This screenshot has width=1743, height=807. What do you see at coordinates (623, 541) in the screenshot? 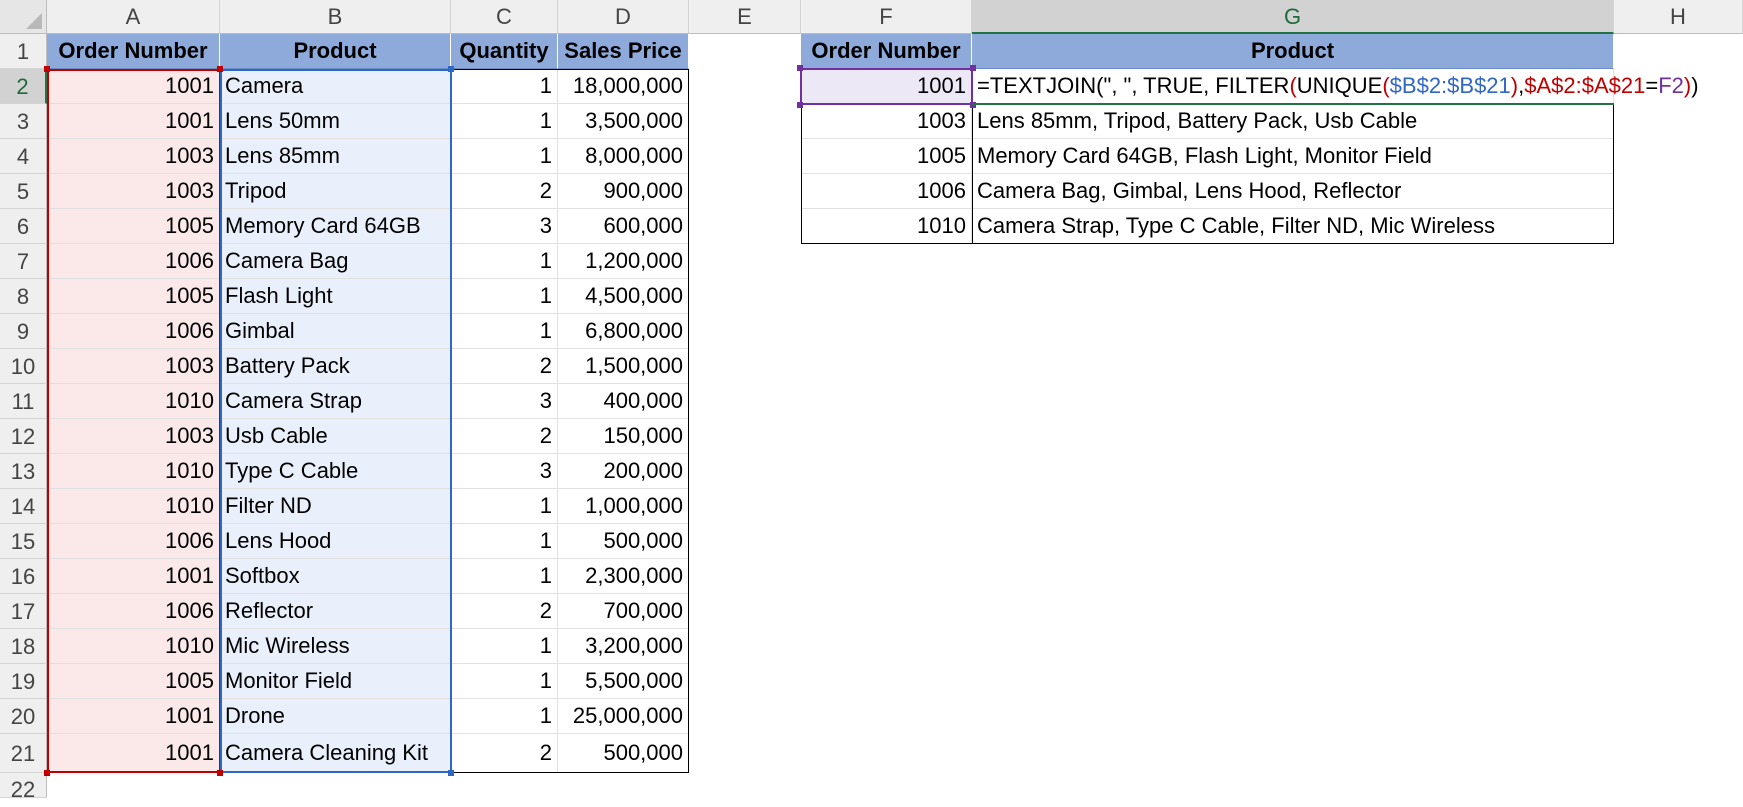
I see `sales-price-cell: 500,000` at bounding box center [623, 541].